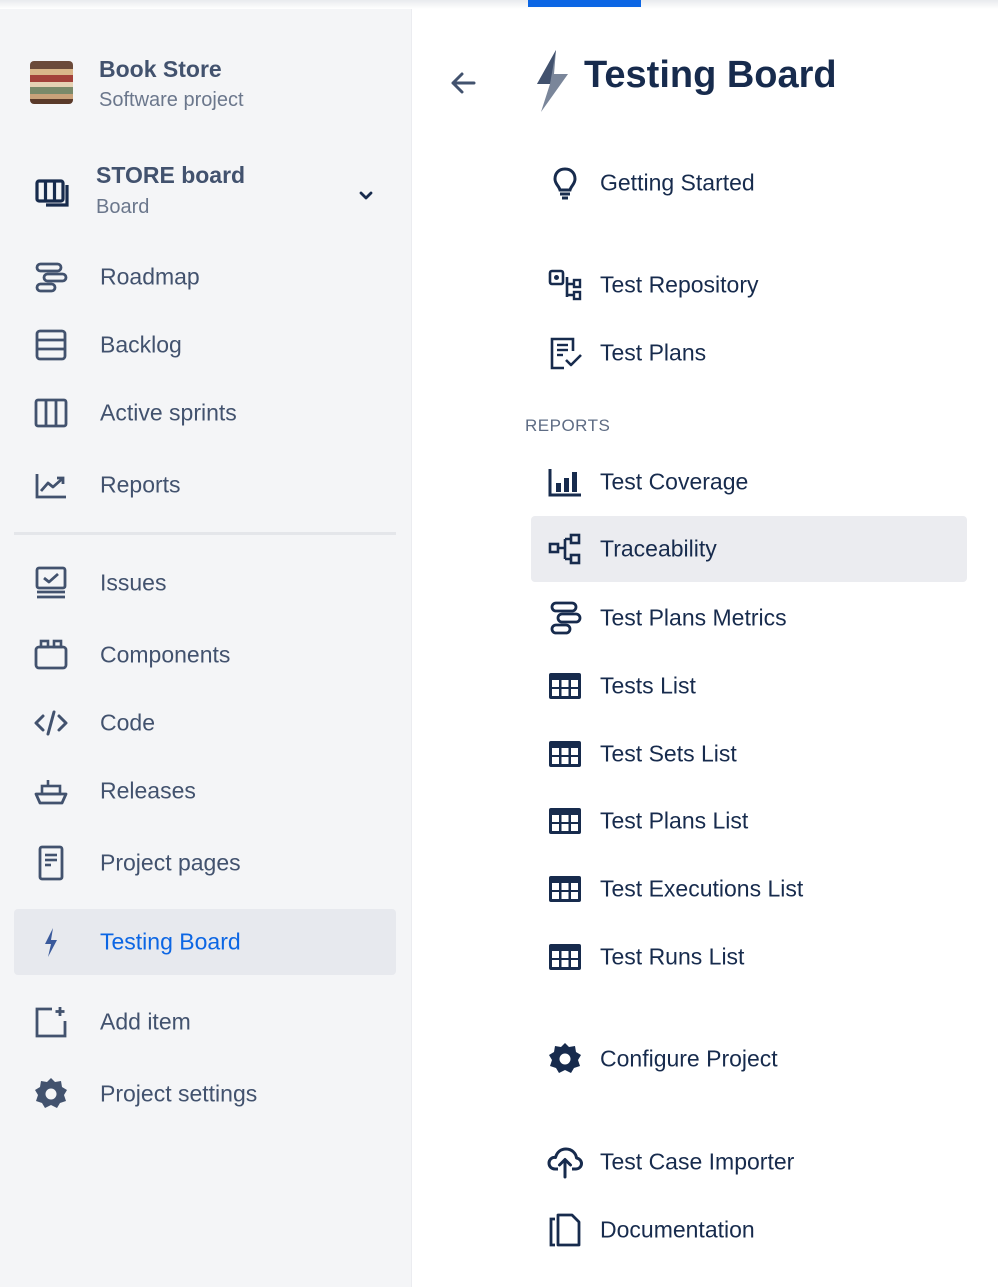 Image resolution: width=998 pixels, height=1287 pixels. I want to click on sidebar-item-add-item: Add item, so click(205, 1022).